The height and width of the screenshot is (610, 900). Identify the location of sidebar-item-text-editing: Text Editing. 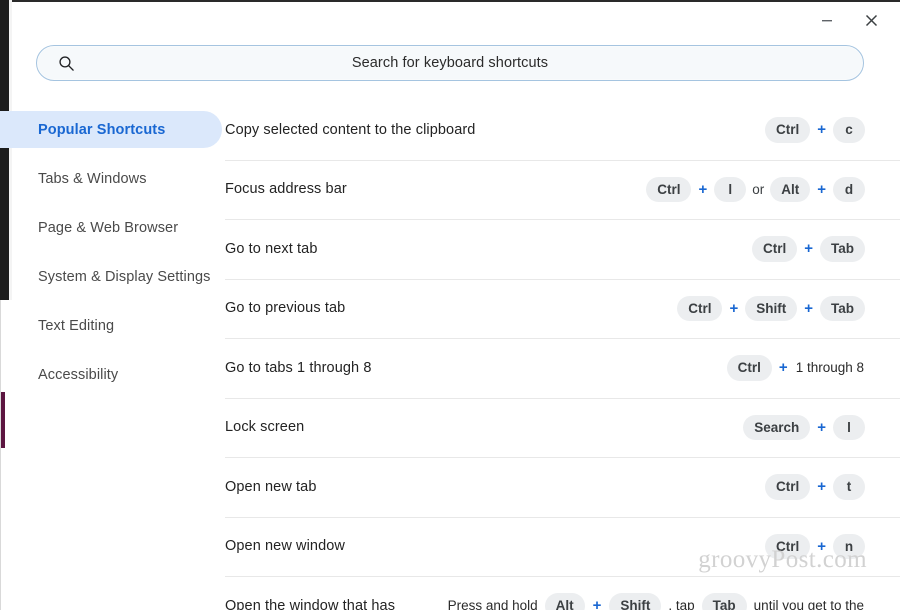
(111, 325).